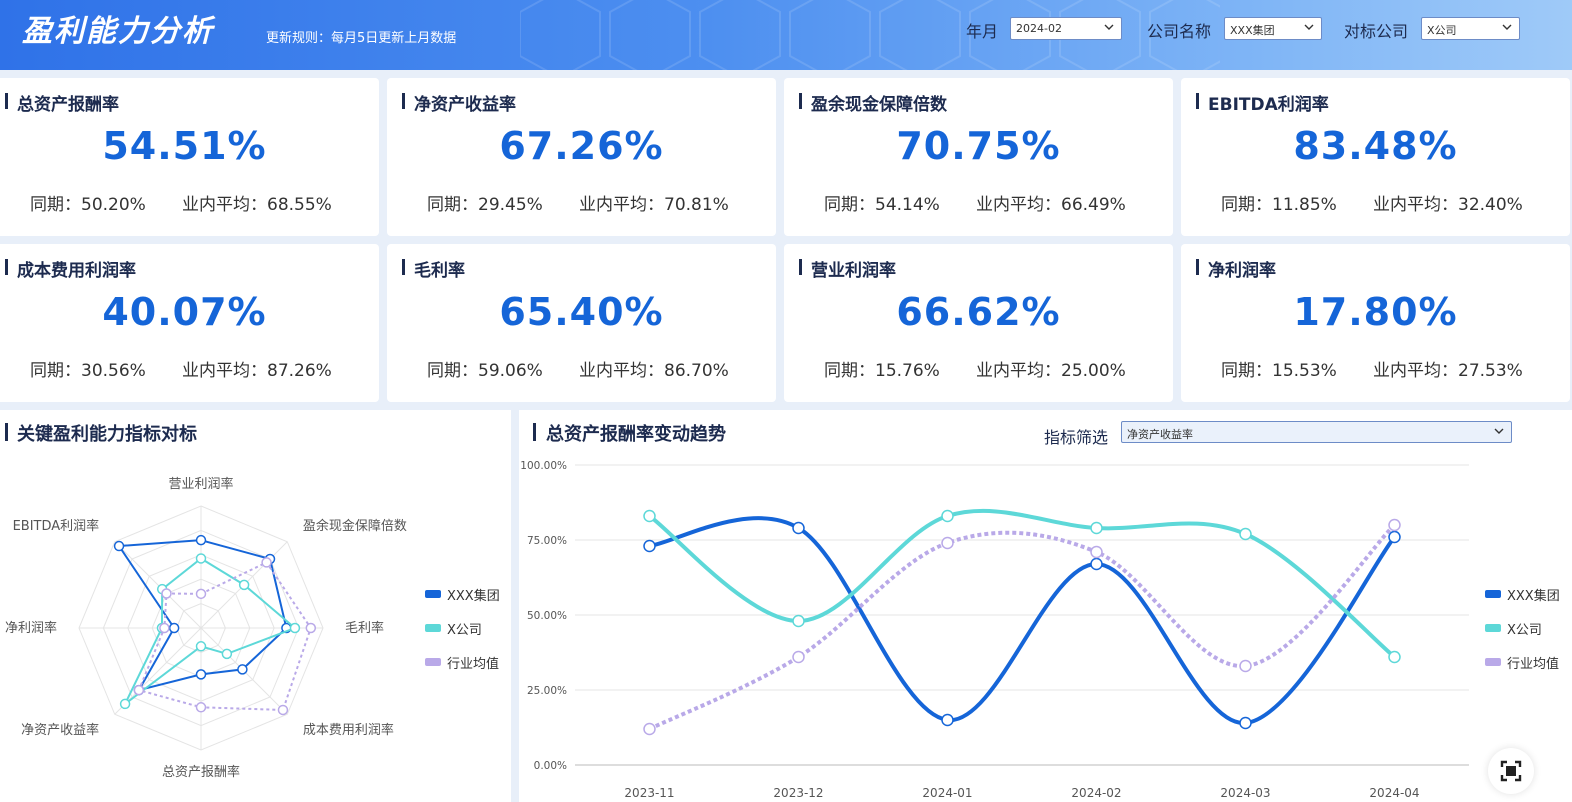 This screenshot has width=1572, height=802. I want to click on kpi-card: EBITDA利润率 83.48% 同期：11.85% 业内平均：32.40%, so click(1375, 157).